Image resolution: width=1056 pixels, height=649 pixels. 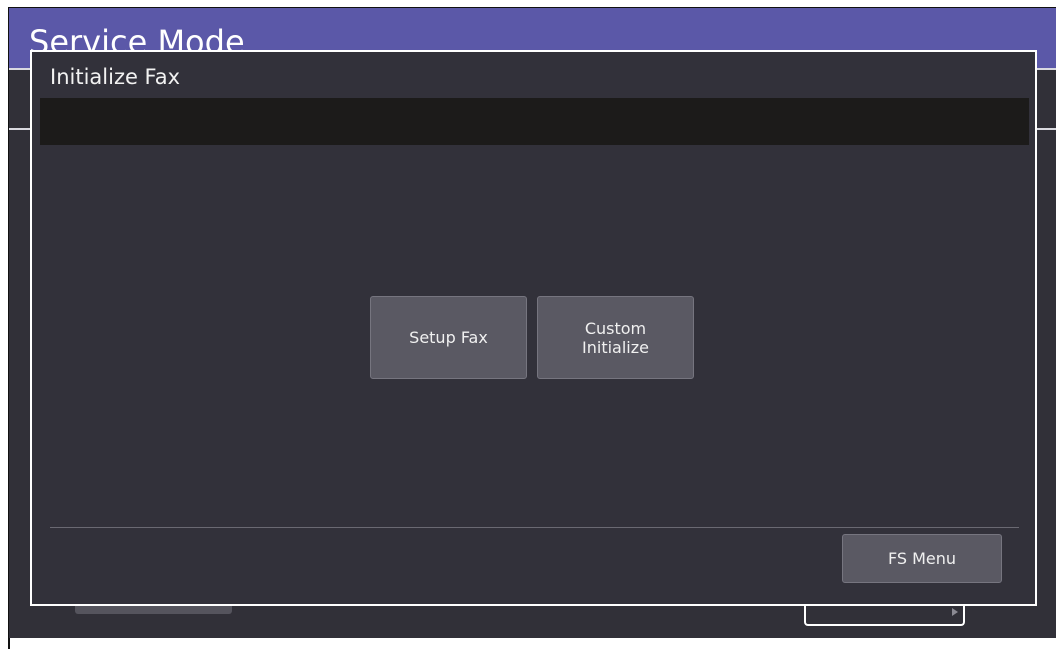 What do you see at coordinates (922, 558) in the screenshot?
I see `fs-menu-button: FS Menu` at bounding box center [922, 558].